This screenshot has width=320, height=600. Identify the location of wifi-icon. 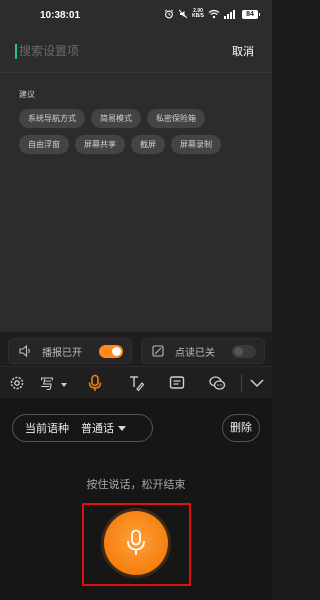
(214, 14).